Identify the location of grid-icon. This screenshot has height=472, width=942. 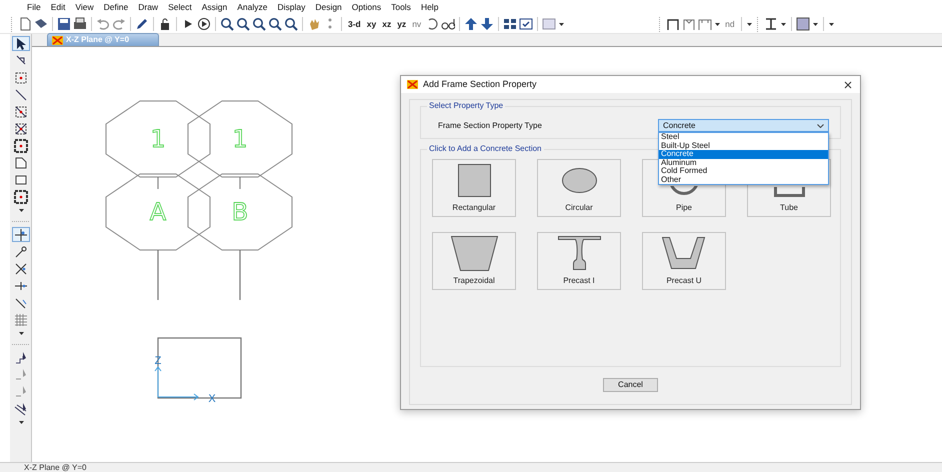
(510, 24).